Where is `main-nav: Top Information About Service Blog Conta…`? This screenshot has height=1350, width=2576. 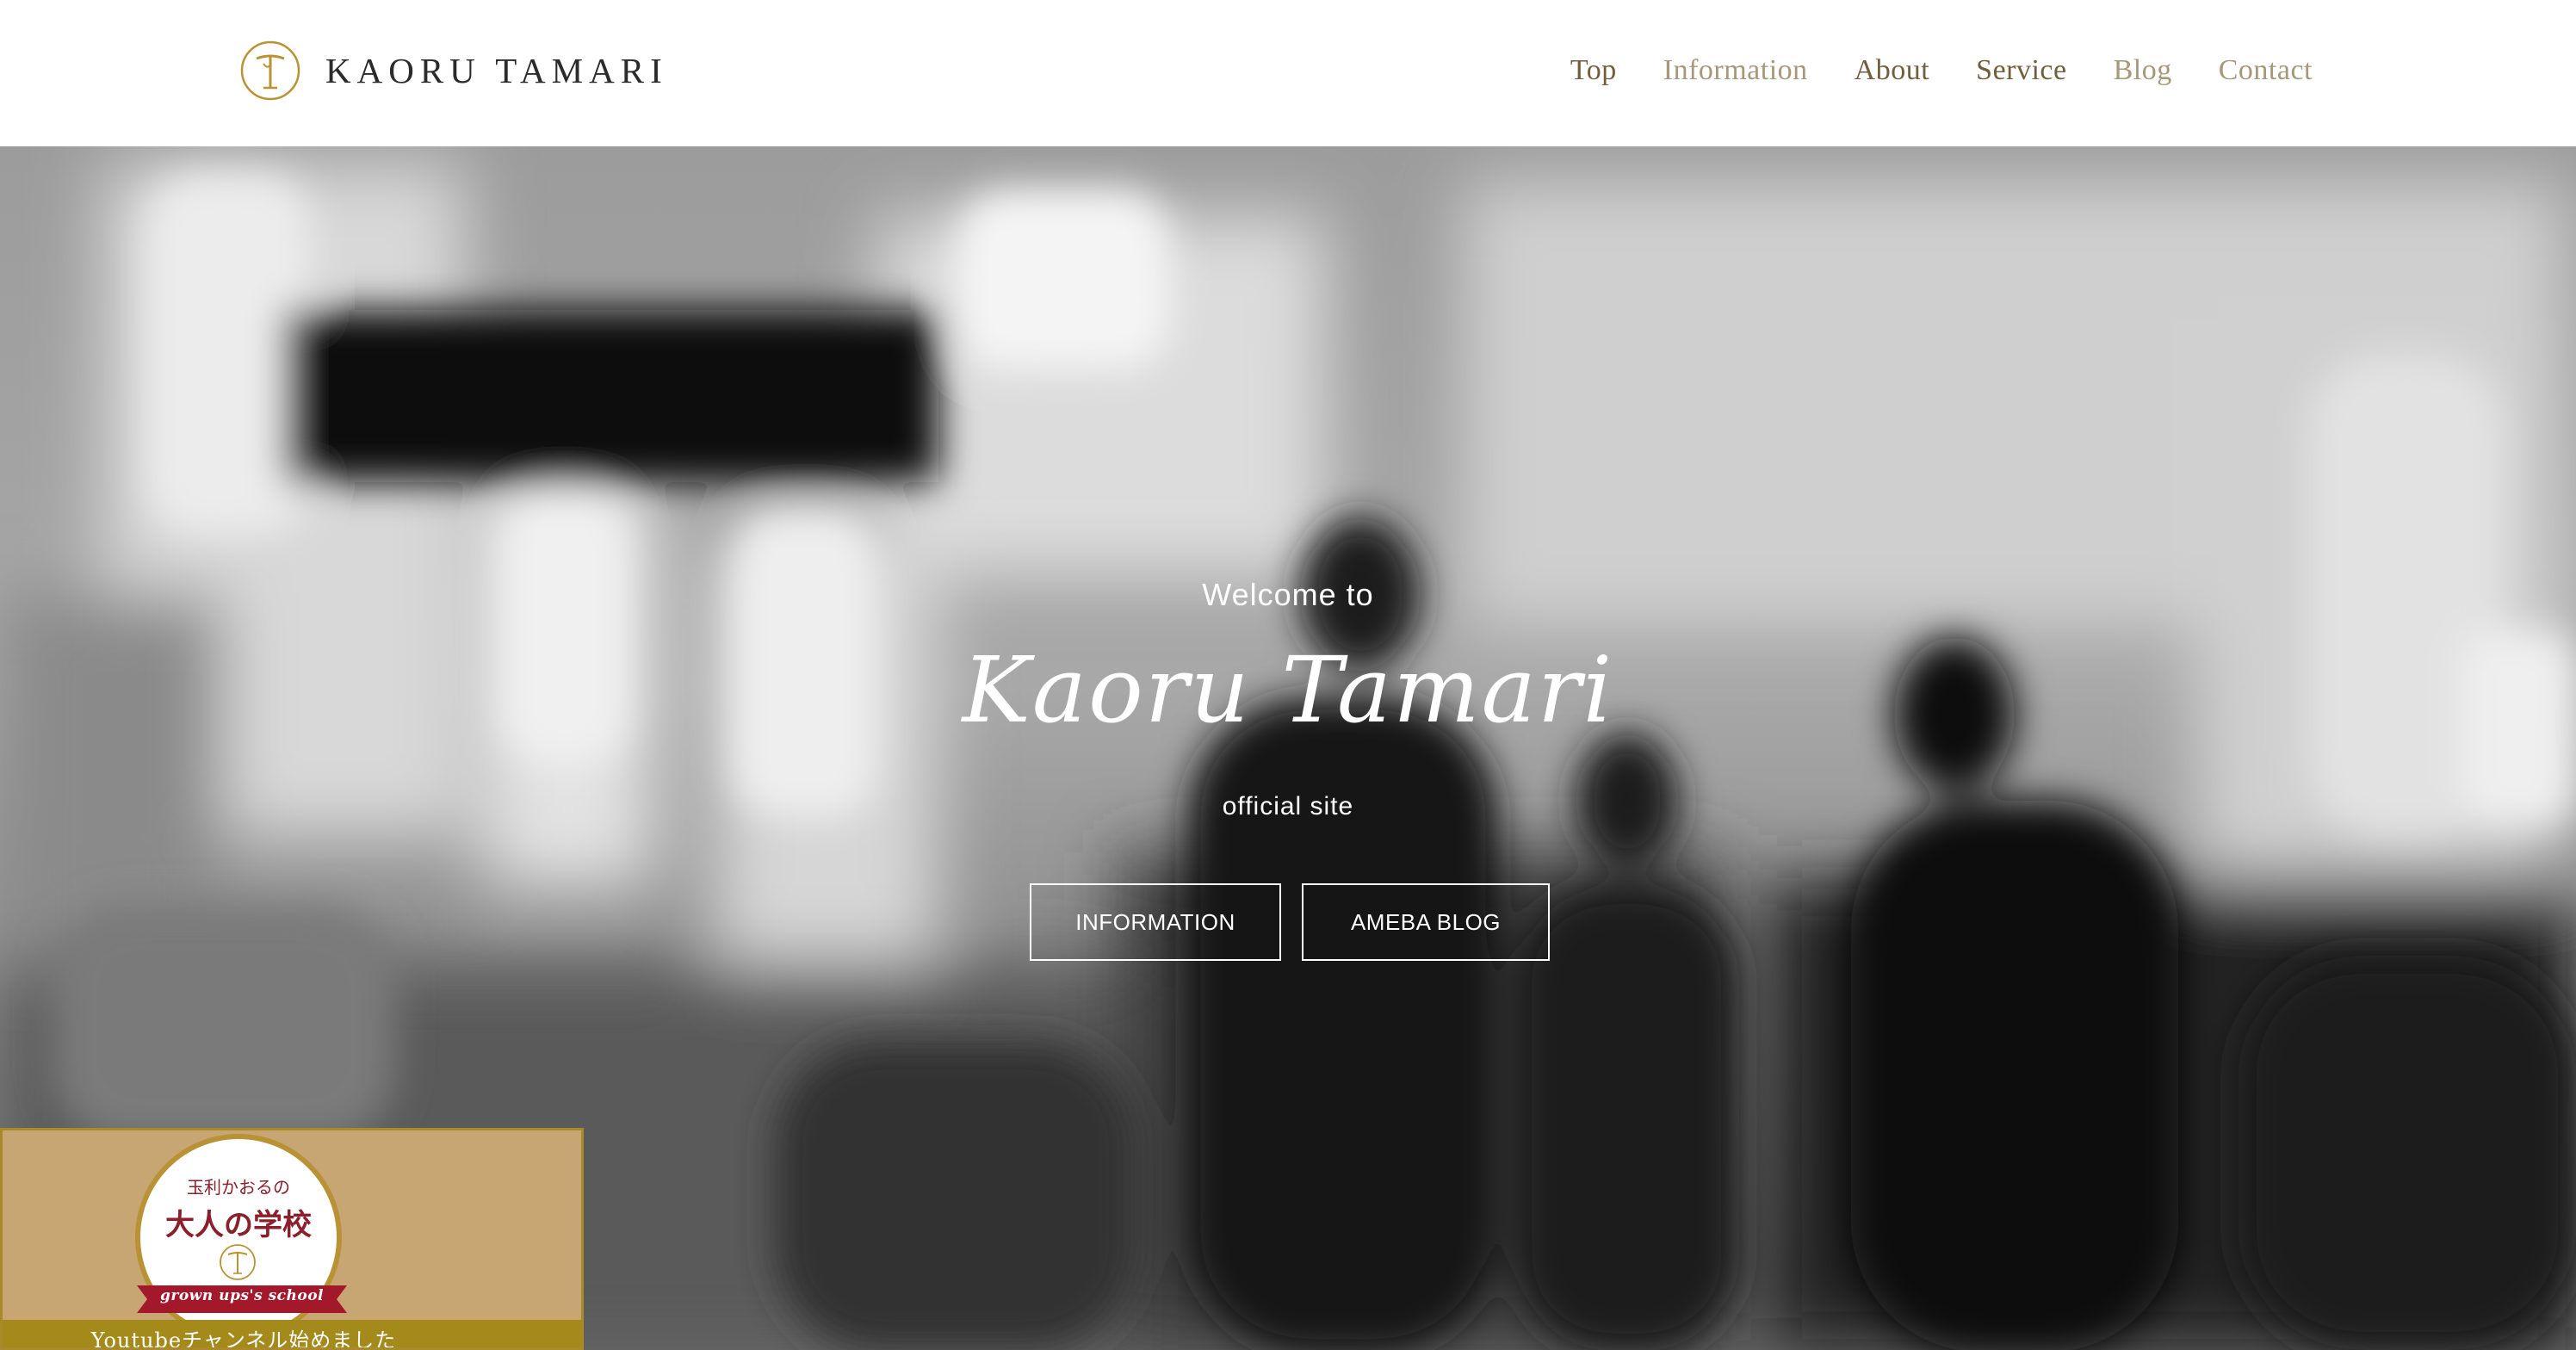 main-nav: Top Information About Service Blog Conta… is located at coordinates (1918, 70).